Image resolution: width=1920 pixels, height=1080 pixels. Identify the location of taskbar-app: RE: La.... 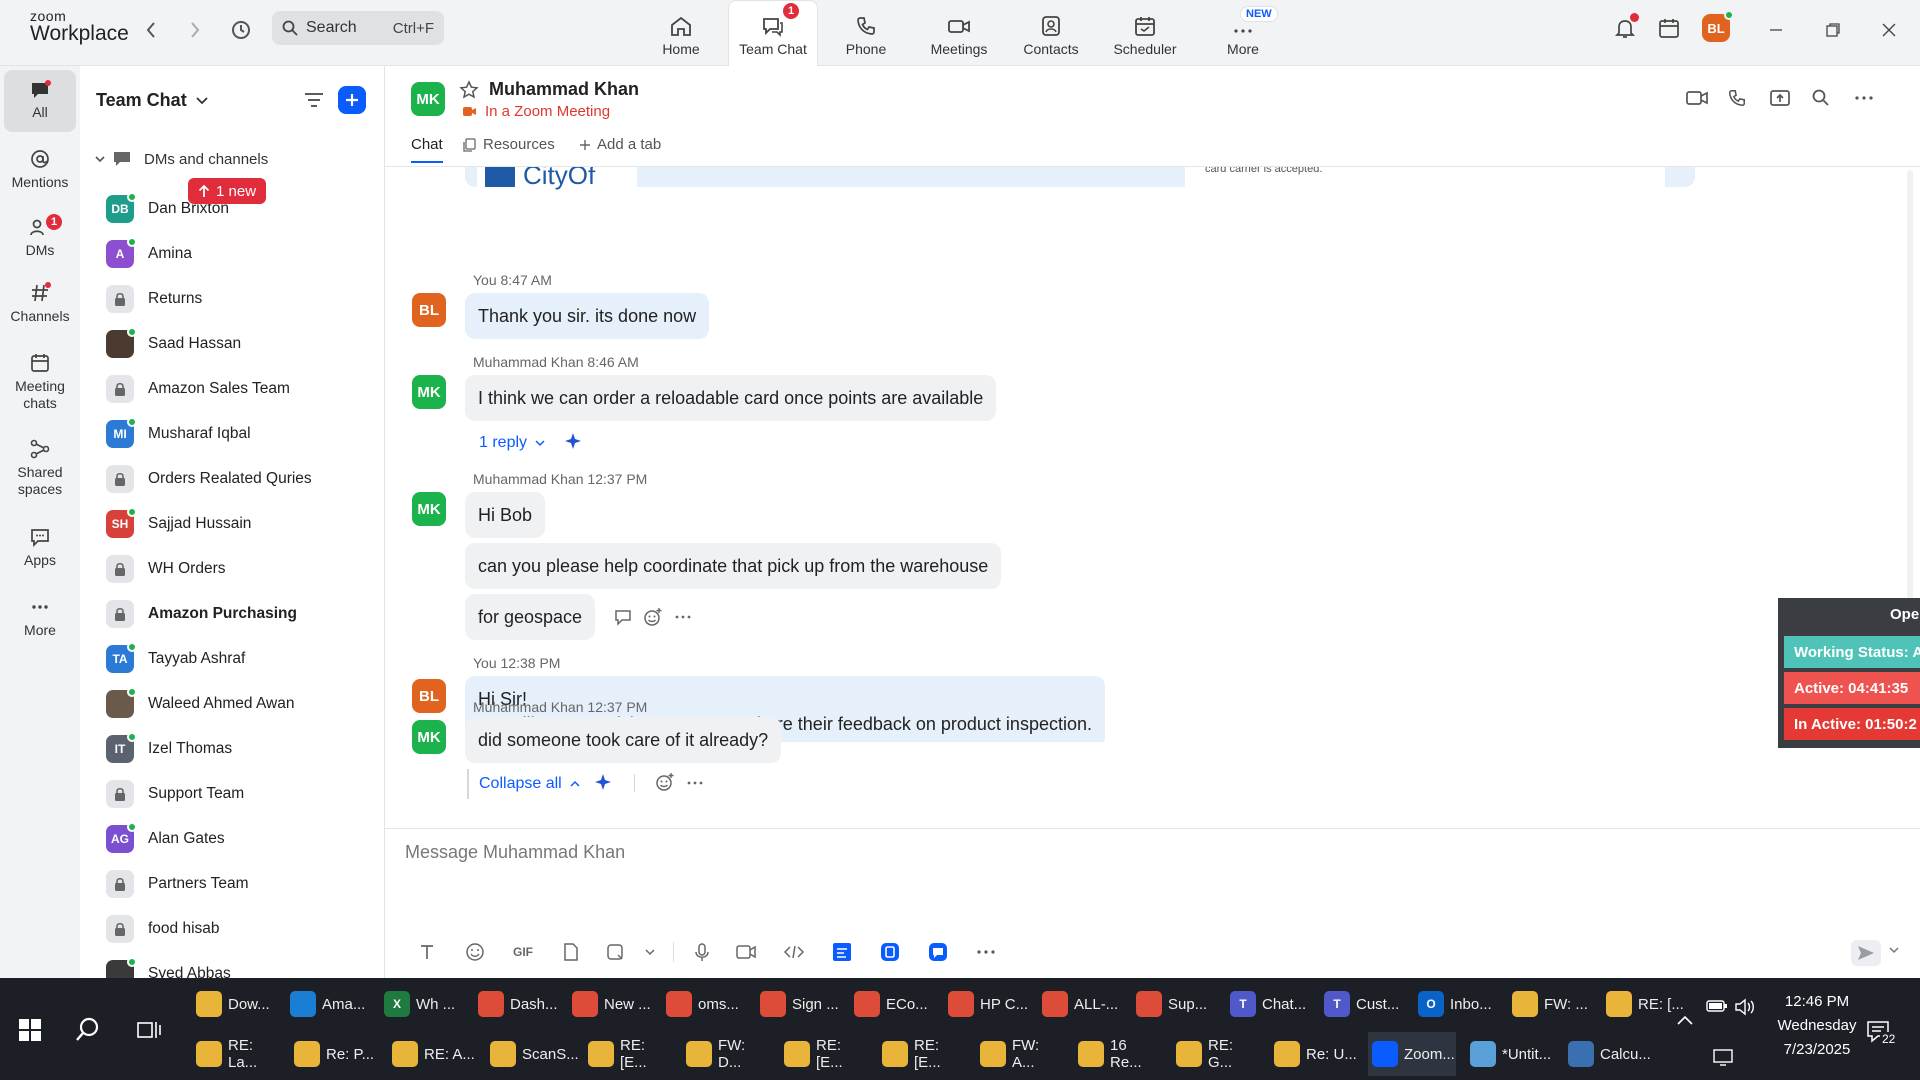
(236, 1054).